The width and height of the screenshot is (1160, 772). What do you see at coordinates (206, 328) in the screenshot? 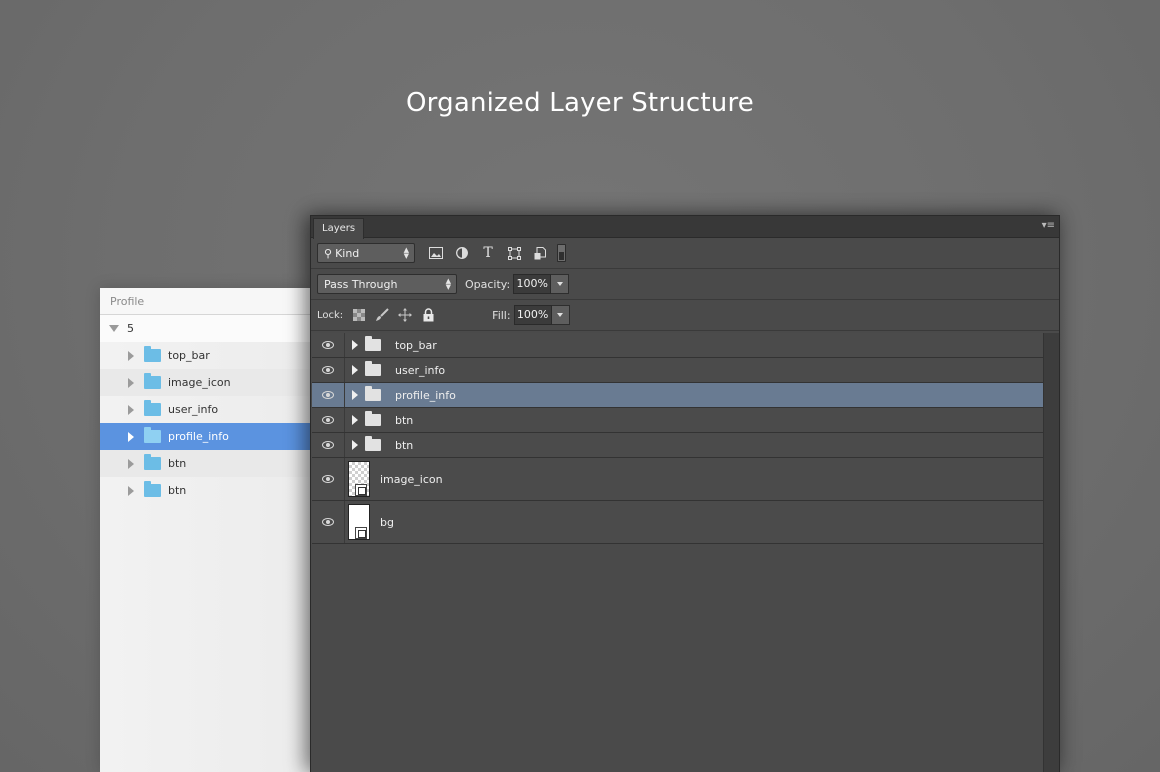
I see `sketch-artboard-row: 5` at bounding box center [206, 328].